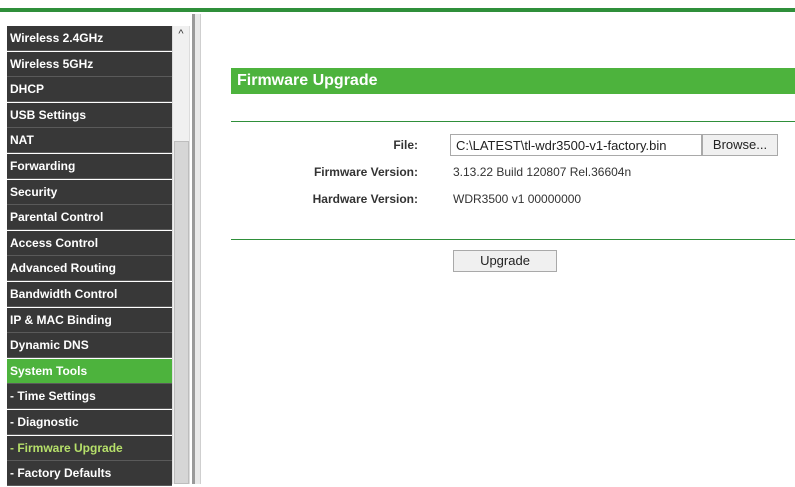  I want to click on hardware-version-value: WDR3500 v1 00000000, so click(517, 199).